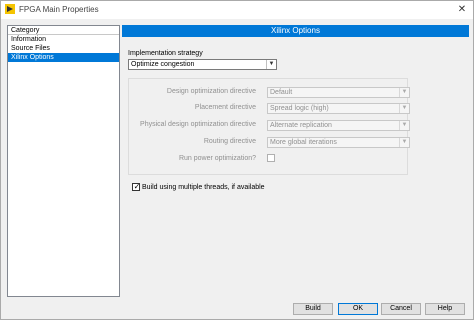  I want to click on design-optimization-select: Default ▼, so click(338, 92).